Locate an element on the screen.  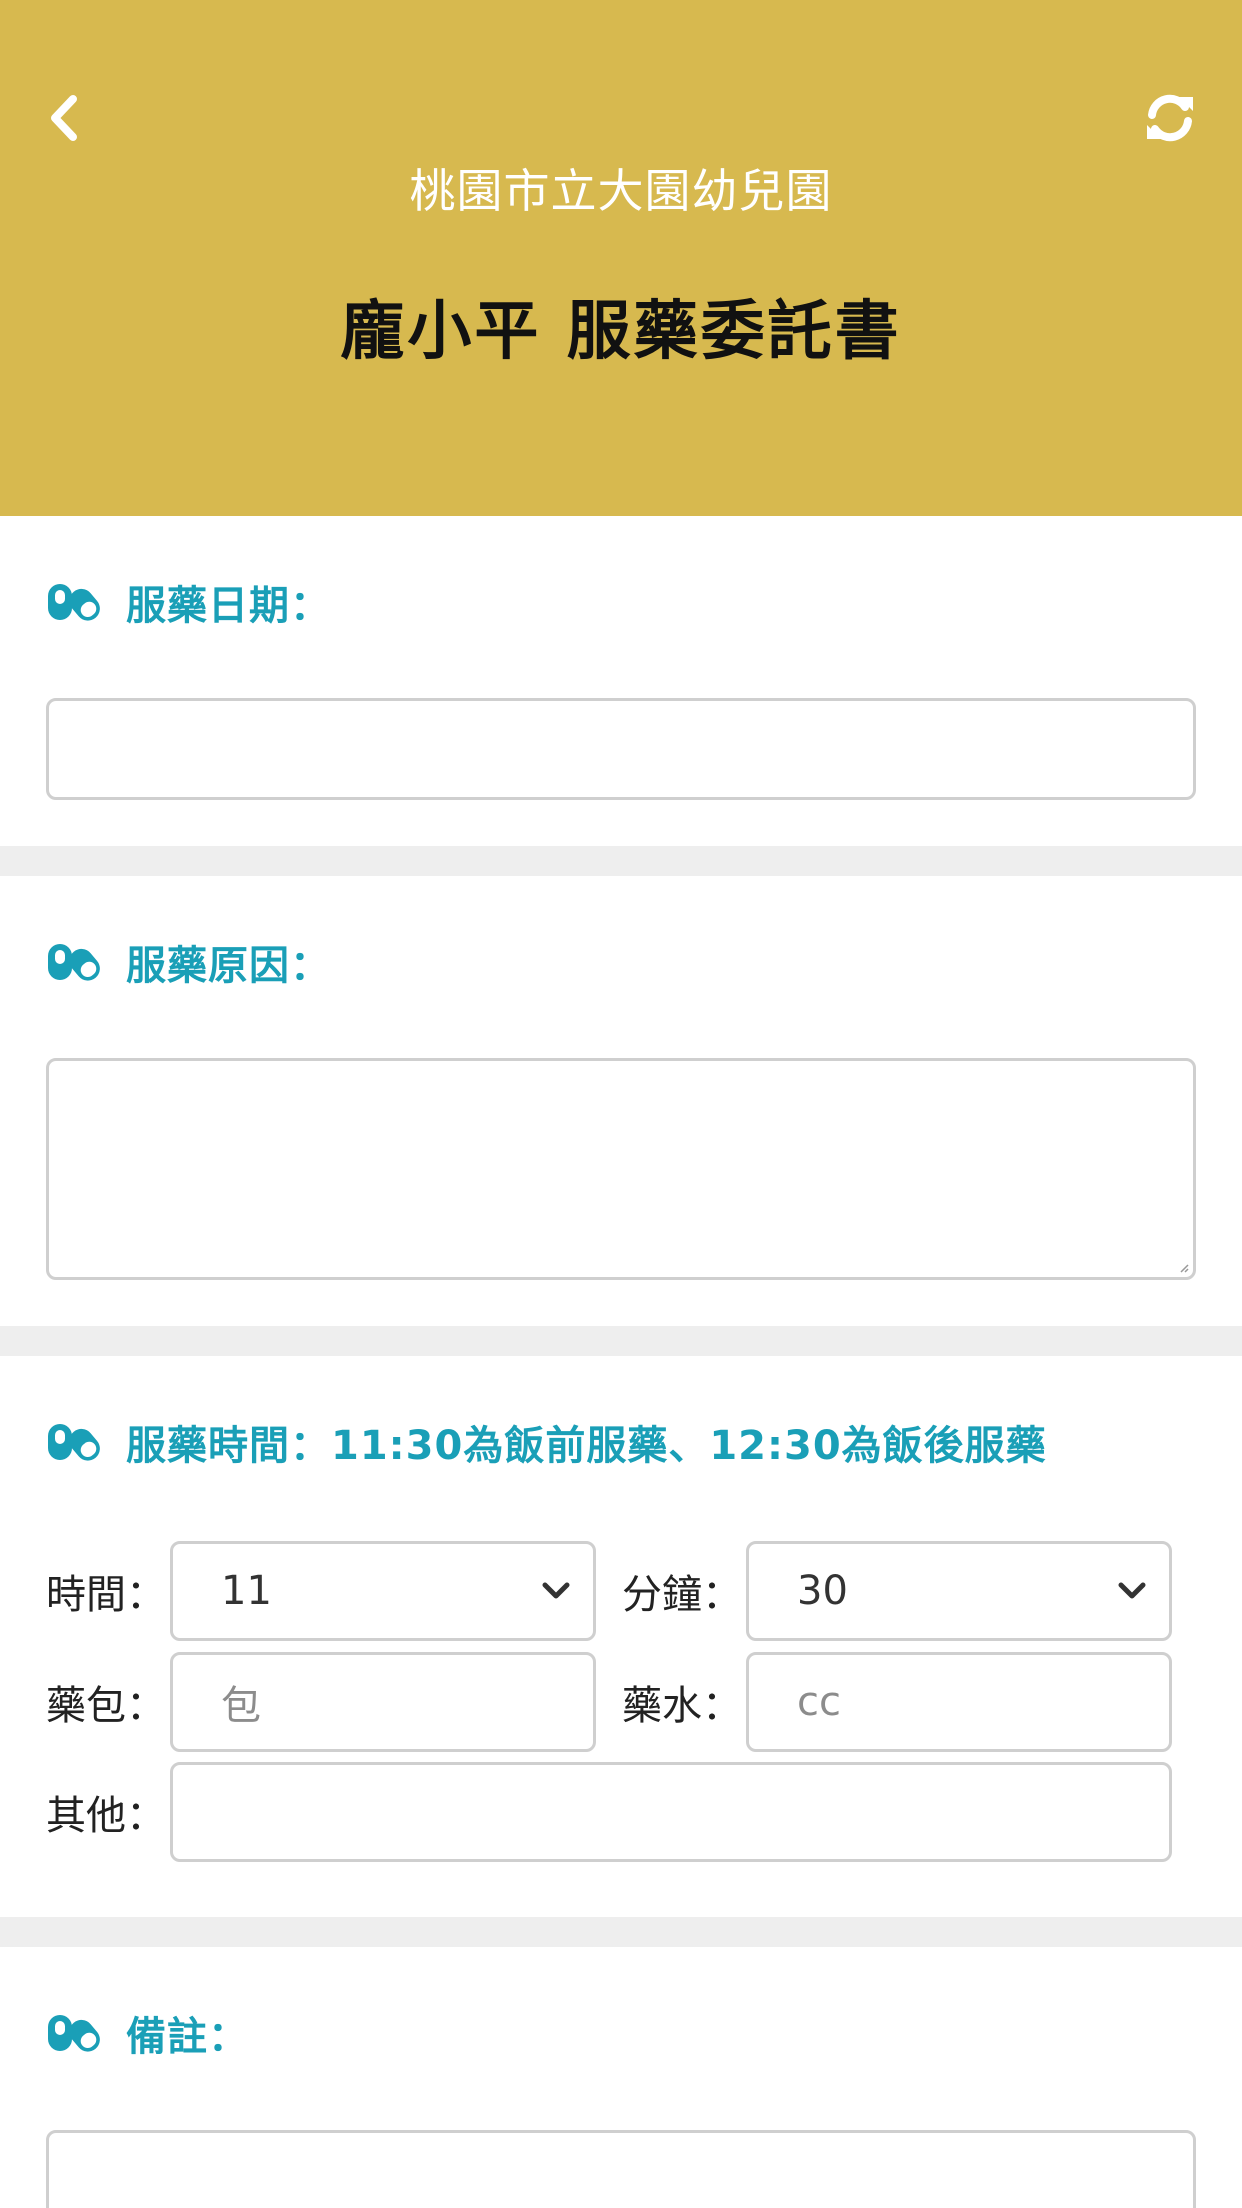
section-header-reason: 服藥原因： is located at coordinates (188, 962).